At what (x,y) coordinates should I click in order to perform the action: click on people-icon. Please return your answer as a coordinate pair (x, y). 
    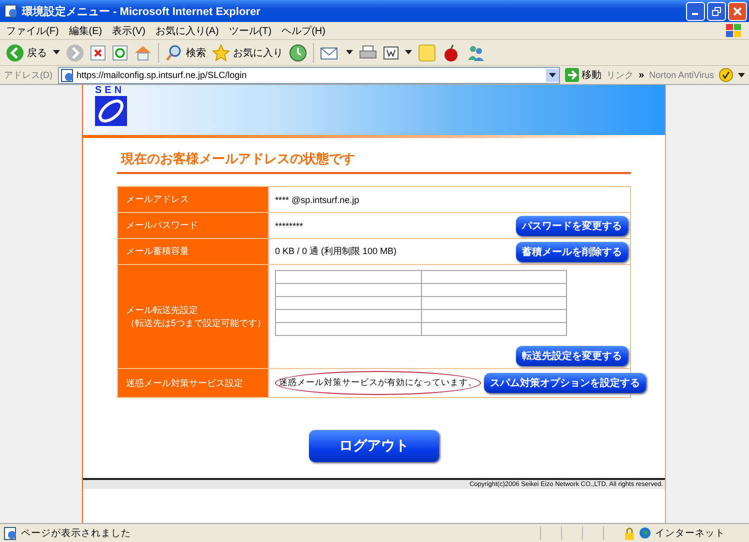
    Looking at the image, I should click on (476, 53).